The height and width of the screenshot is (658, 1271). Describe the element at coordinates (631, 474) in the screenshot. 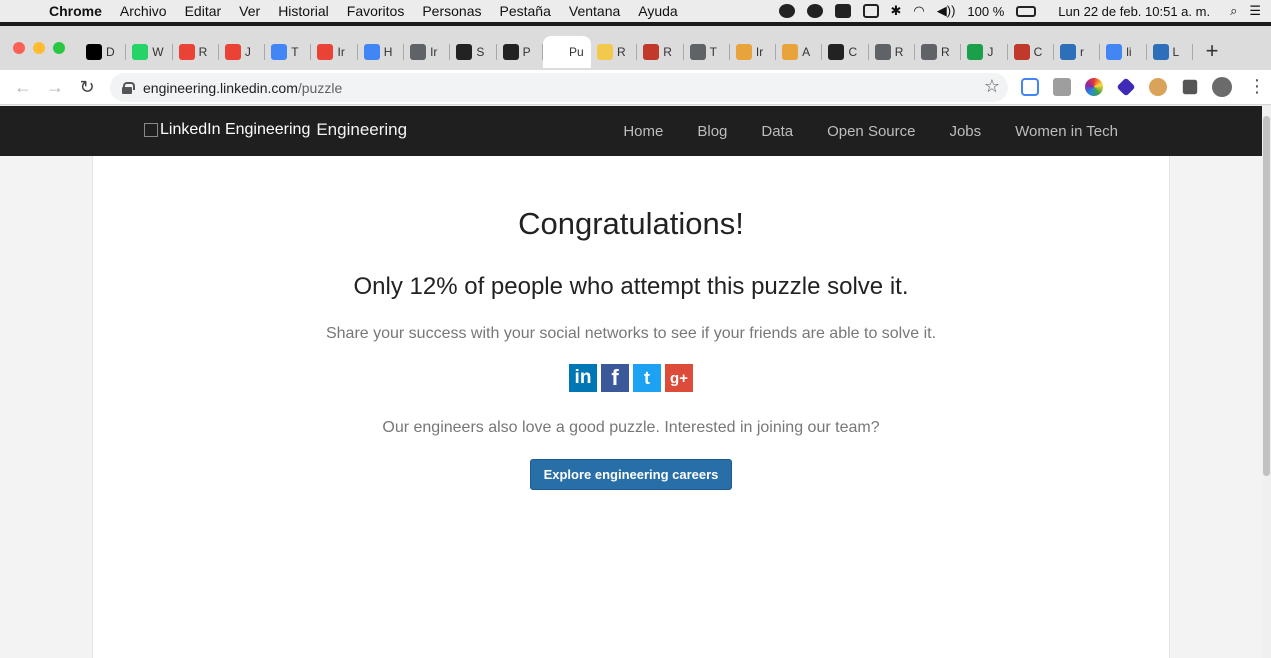

I see `explore-careers-button: Explore engineering careers` at that location.